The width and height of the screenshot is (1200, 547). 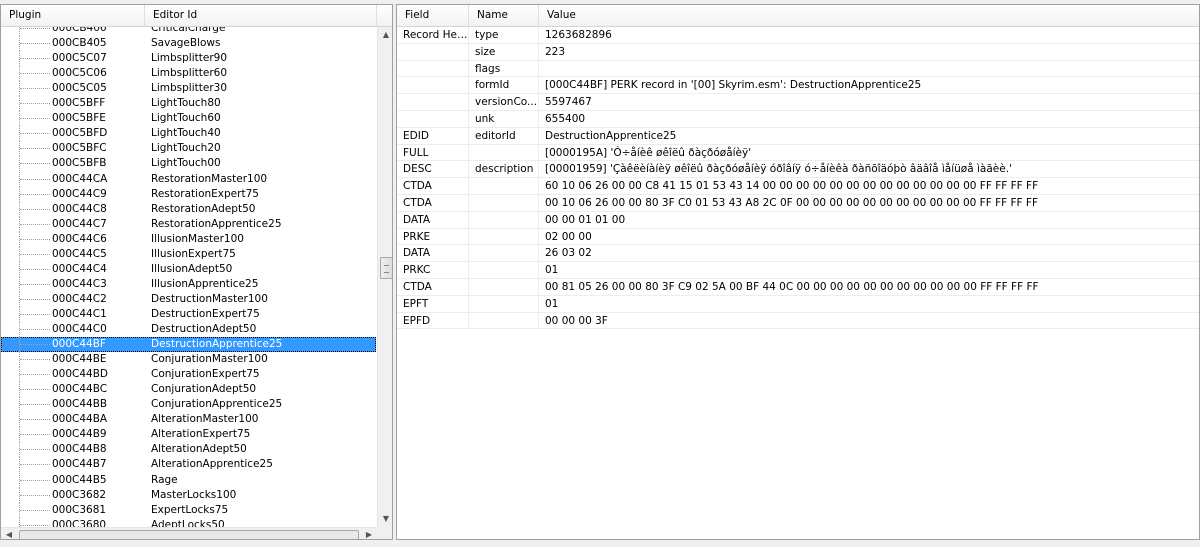 I want to click on tree-row: 000C5BFD LightTouch40, so click(x=188, y=134).